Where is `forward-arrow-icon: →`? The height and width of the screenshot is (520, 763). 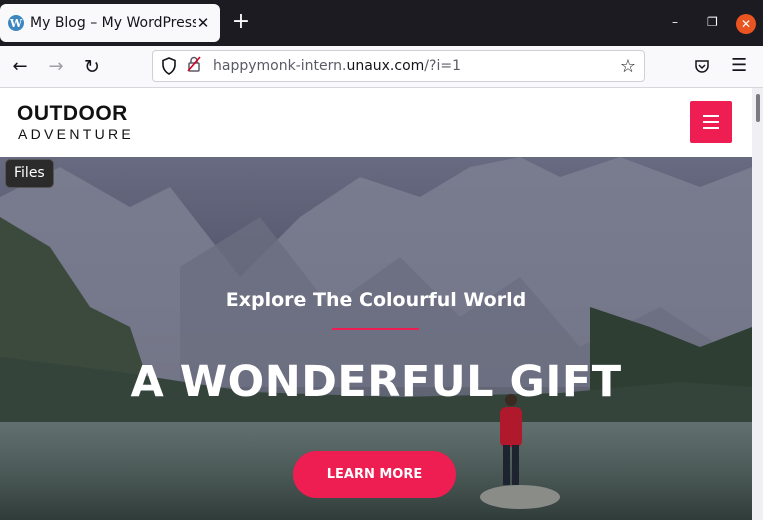
forward-arrow-icon: → is located at coordinates (56, 67).